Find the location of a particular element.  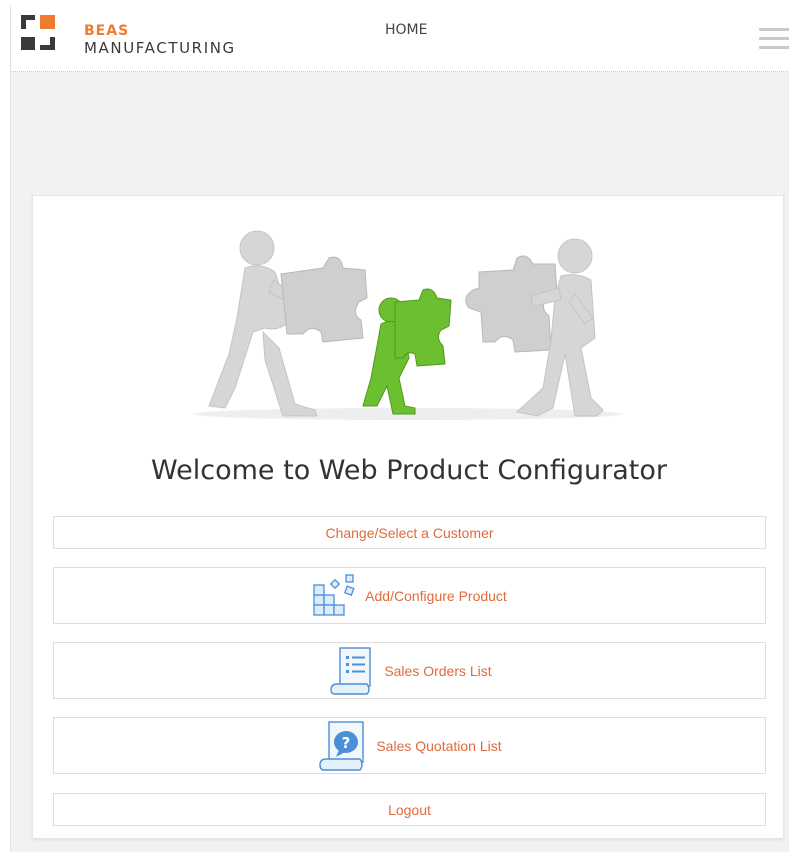

nav-home-link: HOME is located at coordinates (406, 30).